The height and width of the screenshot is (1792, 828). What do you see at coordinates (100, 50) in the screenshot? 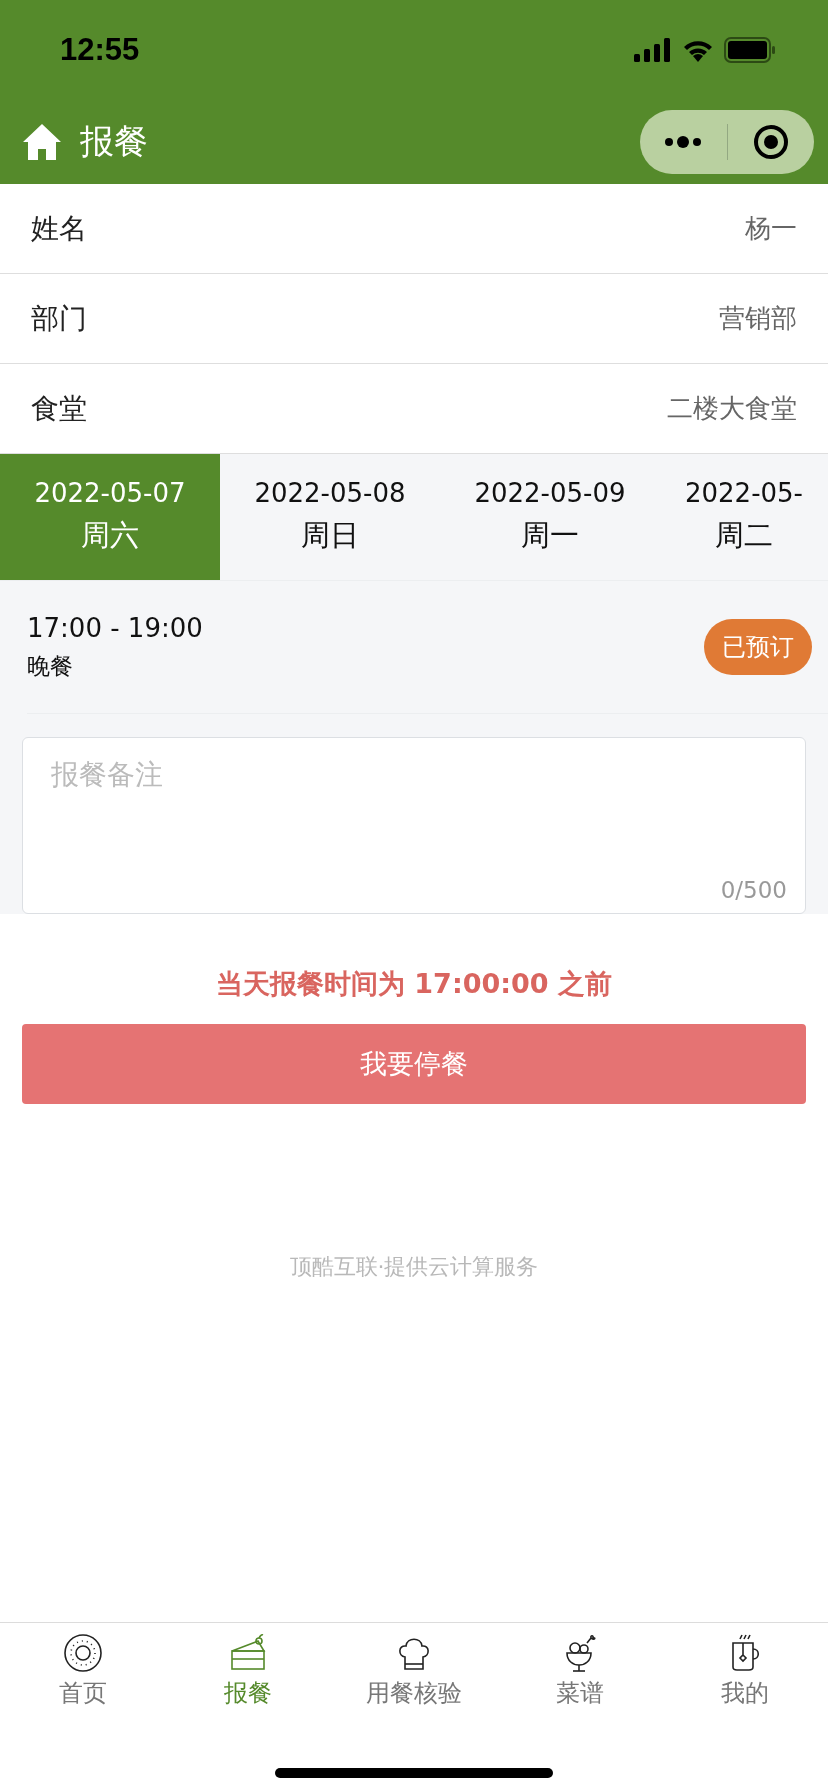
I see `status-time: 12:55` at bounding box center [100, 50].